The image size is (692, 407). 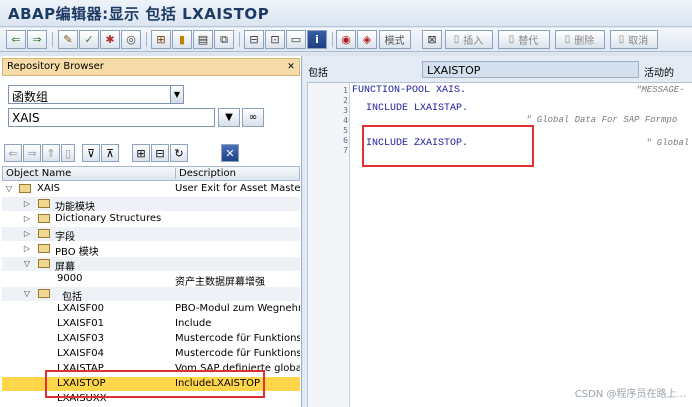 I want to click on close-icon: ✕, so click(x=291, y=67).